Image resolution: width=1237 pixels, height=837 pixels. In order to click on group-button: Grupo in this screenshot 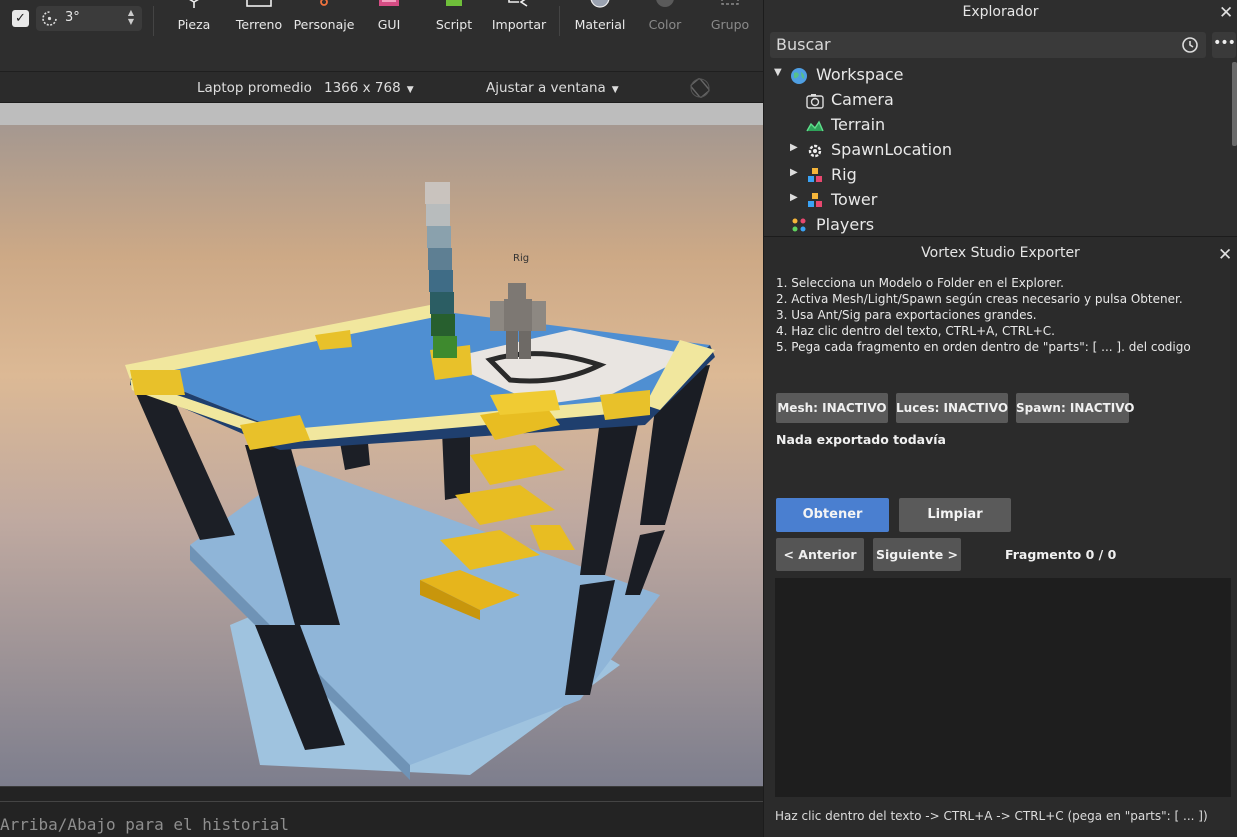, I will do `click(730, 22)`.